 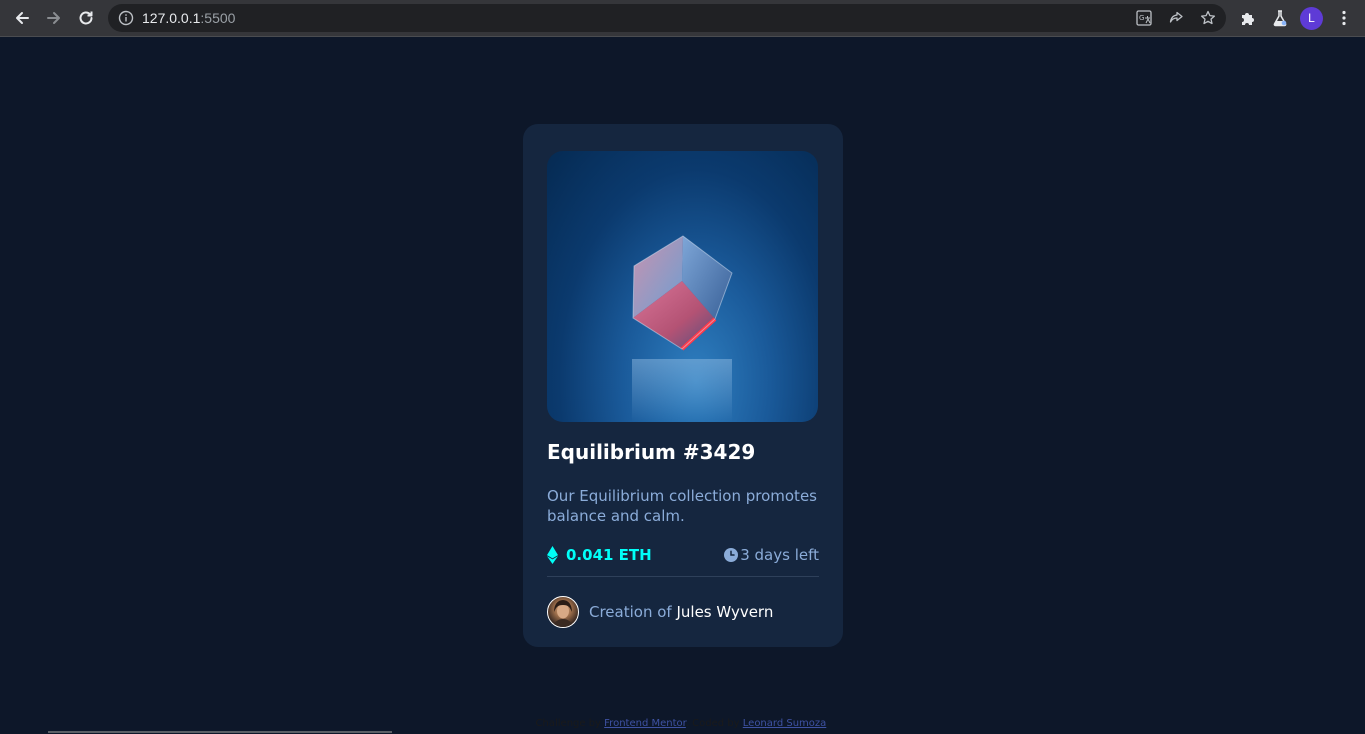 I want to click on time-left: 3 days left, so click(x=779, y=555).